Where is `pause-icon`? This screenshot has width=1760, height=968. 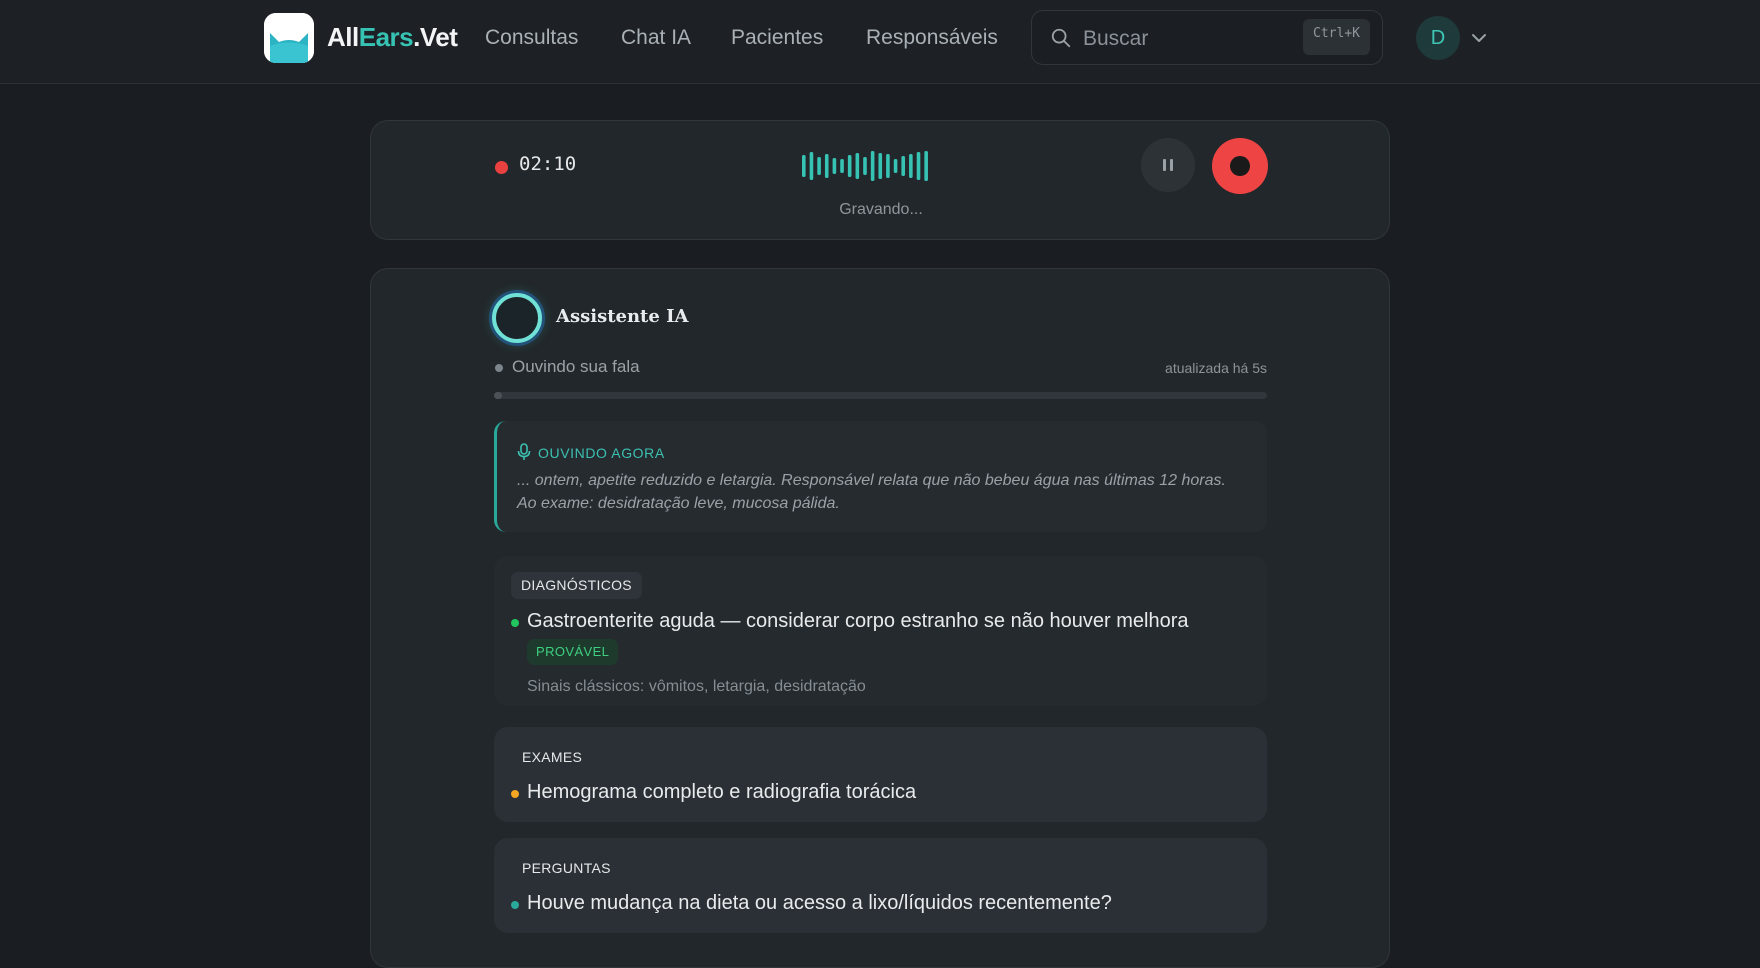
pause-icon is located at coordinates (1168, 165).